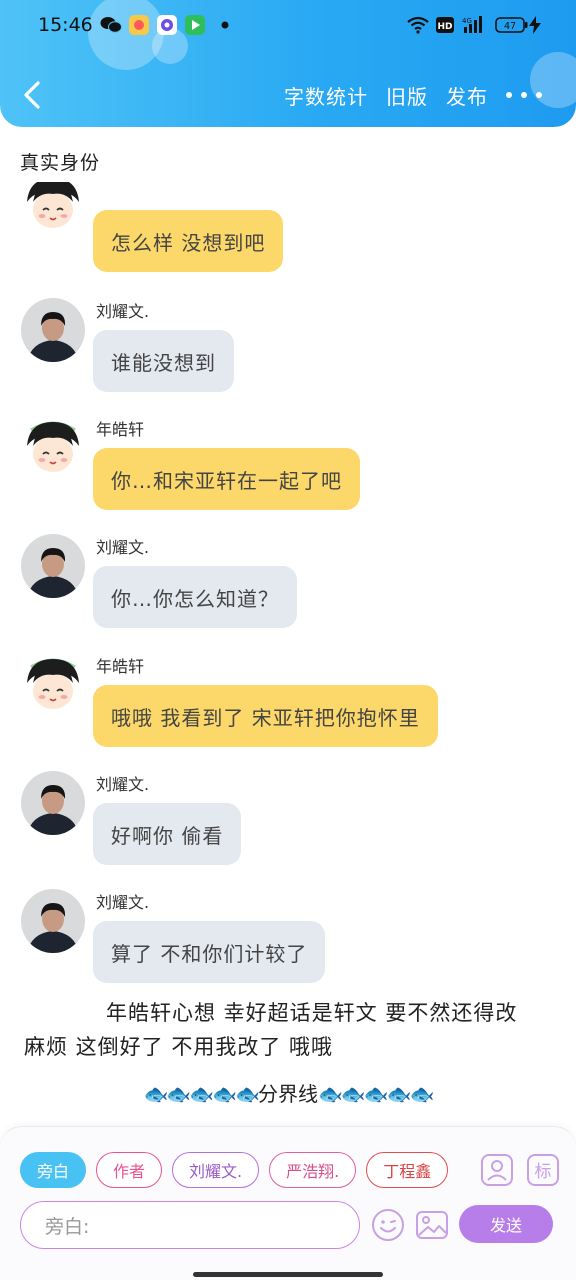 This screenshot has height=1280, width=576. I want to click on role-selector: 旁白 作者 刘耀文. 严浩翔. 丁程鑫, so click(242, 1171).